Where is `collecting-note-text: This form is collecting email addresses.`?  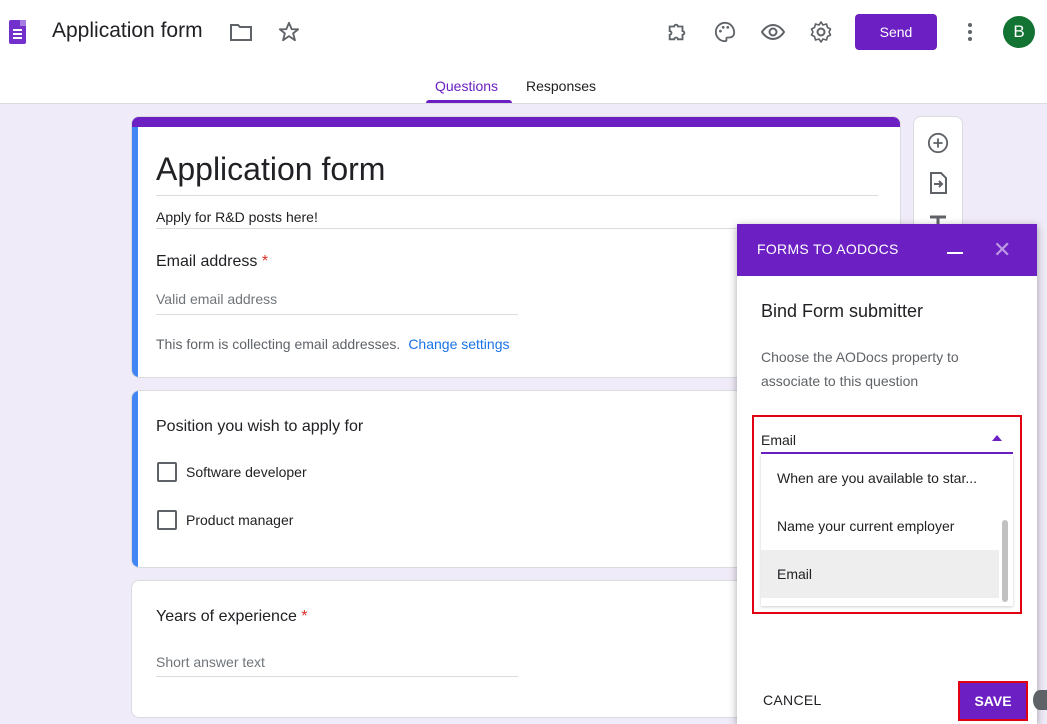
collecting-note-text: This form is collecting email addresses. is located at coordinates (278, 344).